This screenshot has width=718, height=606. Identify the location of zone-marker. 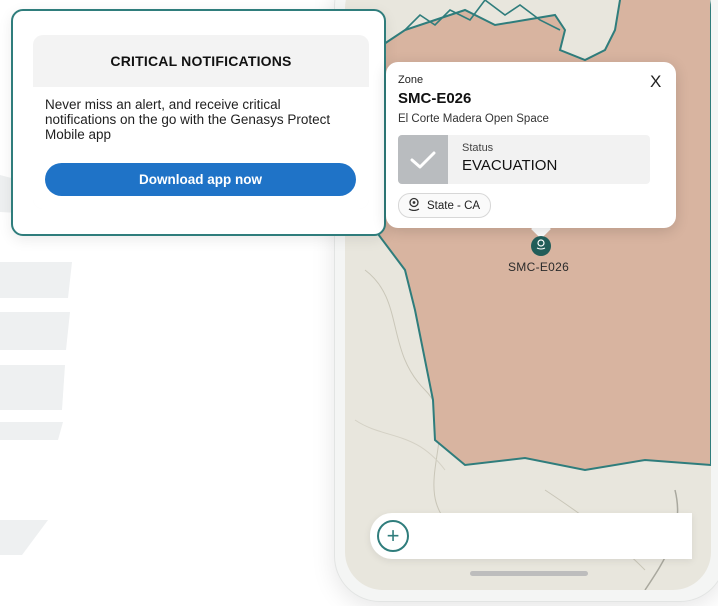
(541, 246).